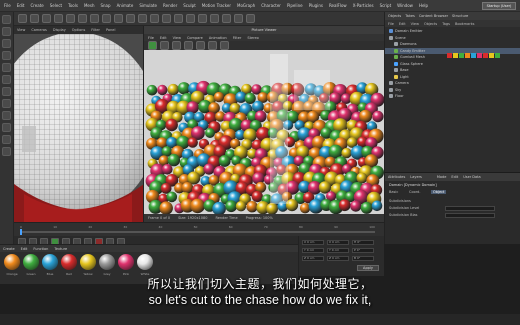 Image resolution: width=520 pixels, height=325 pixels. Describe the element at coordinates (69, 262) in the screenshot. I see `material-ball-red` at that location.